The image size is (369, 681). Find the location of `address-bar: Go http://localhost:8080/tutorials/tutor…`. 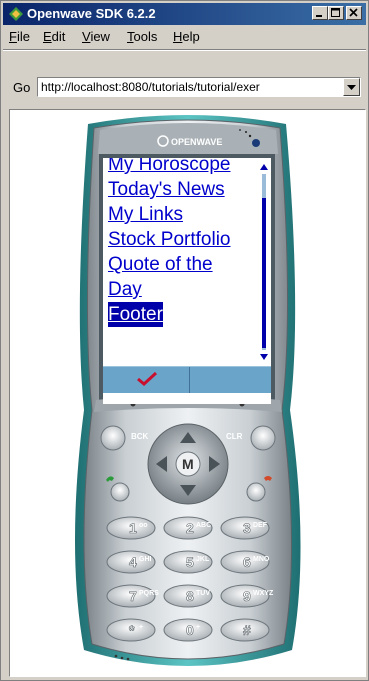

address-bar: Go http://localhost:8080/tutorials/tutor… is located at coordinates (184, 80).